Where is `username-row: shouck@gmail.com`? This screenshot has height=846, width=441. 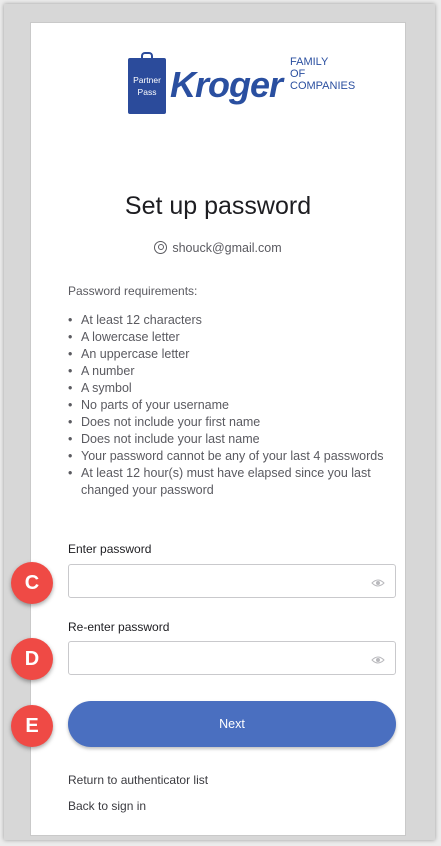 username-row: shouck@gmail.com is located at coordinates (218, 248).